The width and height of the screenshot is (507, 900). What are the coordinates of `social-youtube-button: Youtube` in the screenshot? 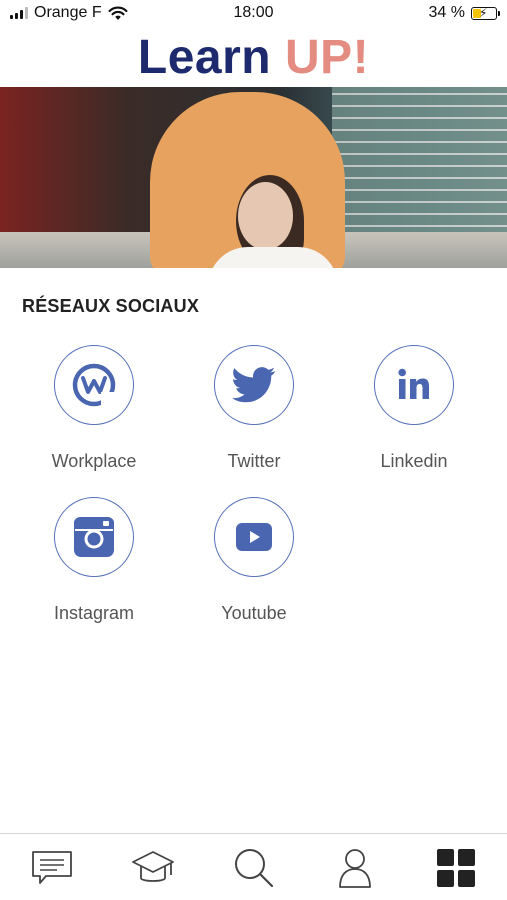 It's located at (254, 560).